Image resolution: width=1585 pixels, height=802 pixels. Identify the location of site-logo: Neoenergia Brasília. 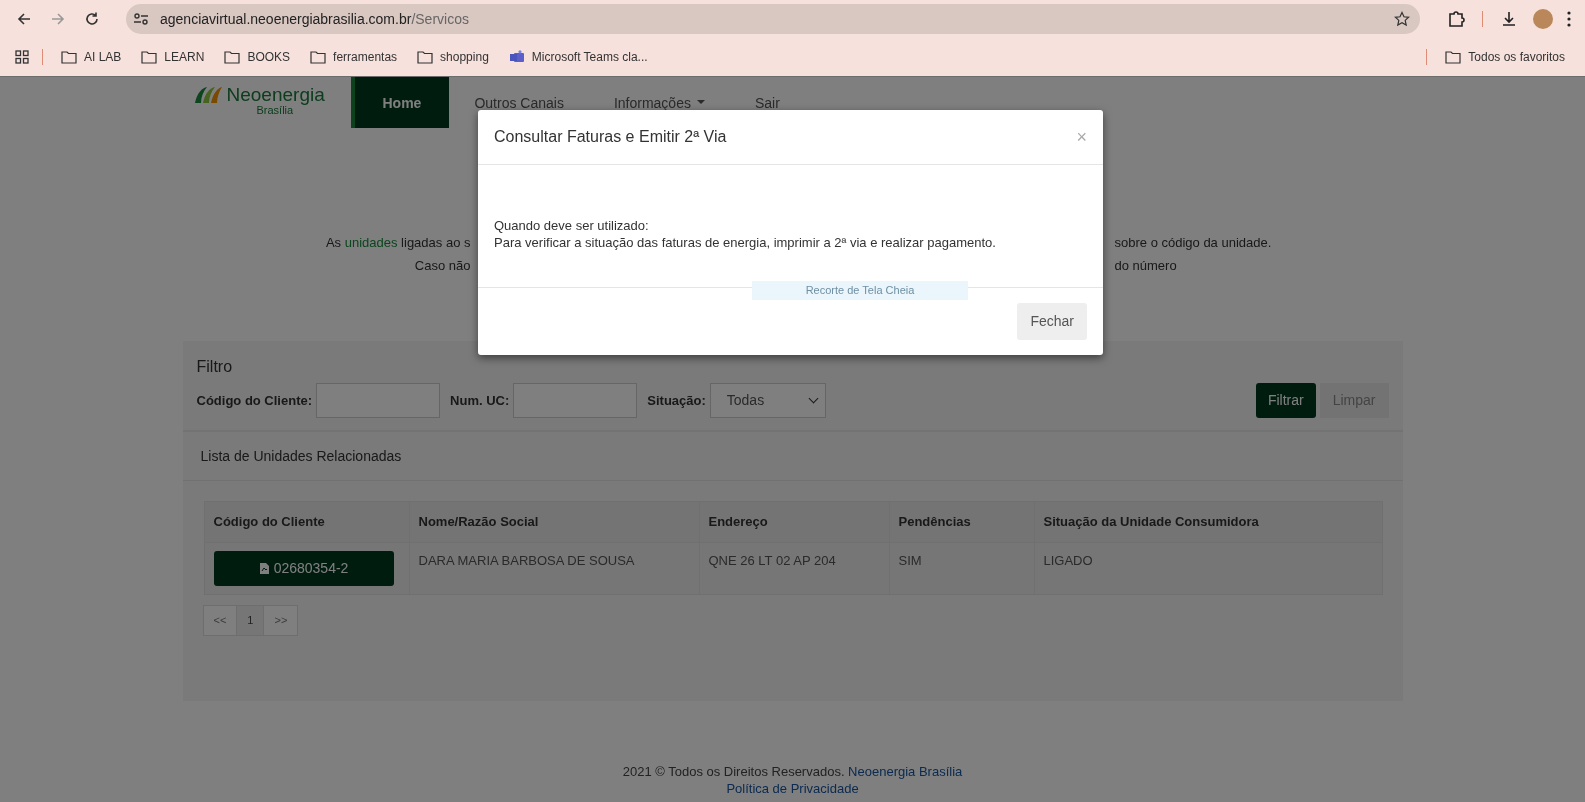
(266, 102).